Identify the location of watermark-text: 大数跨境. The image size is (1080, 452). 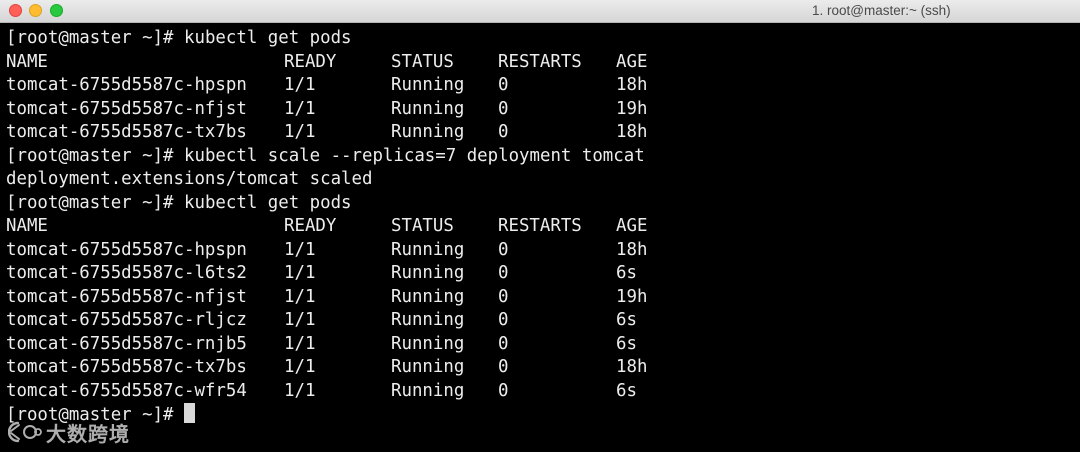
(88, 433).